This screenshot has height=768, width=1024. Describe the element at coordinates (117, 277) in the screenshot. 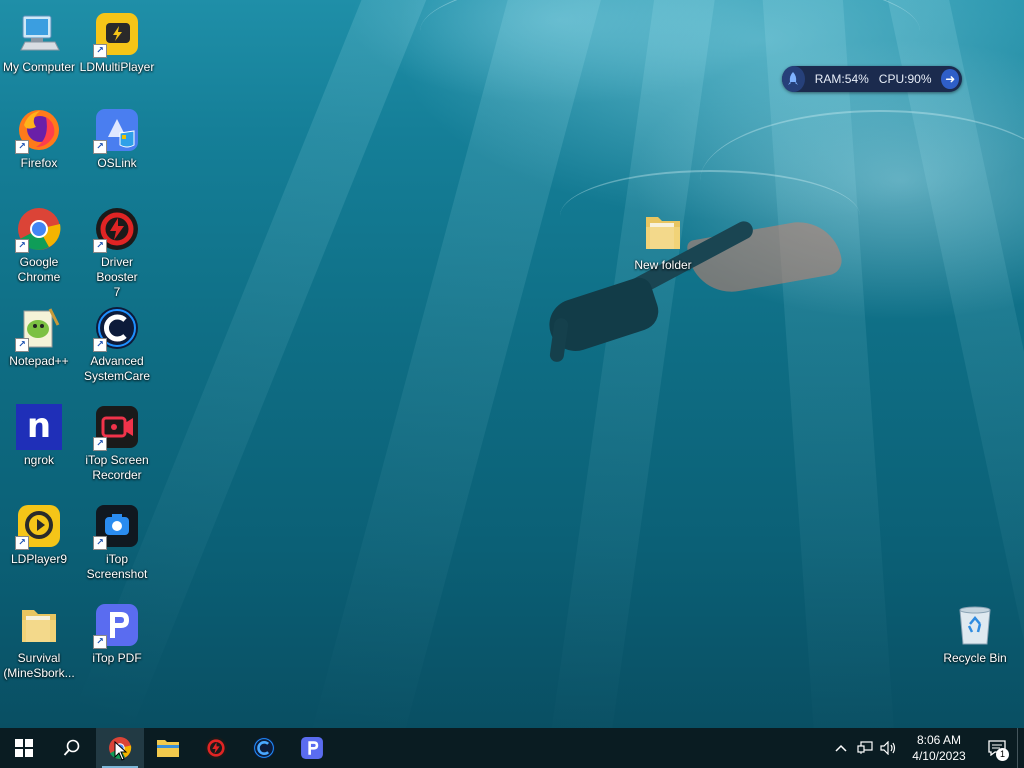

I see `desktop-icon-label: Driver Booster 7` at that location.